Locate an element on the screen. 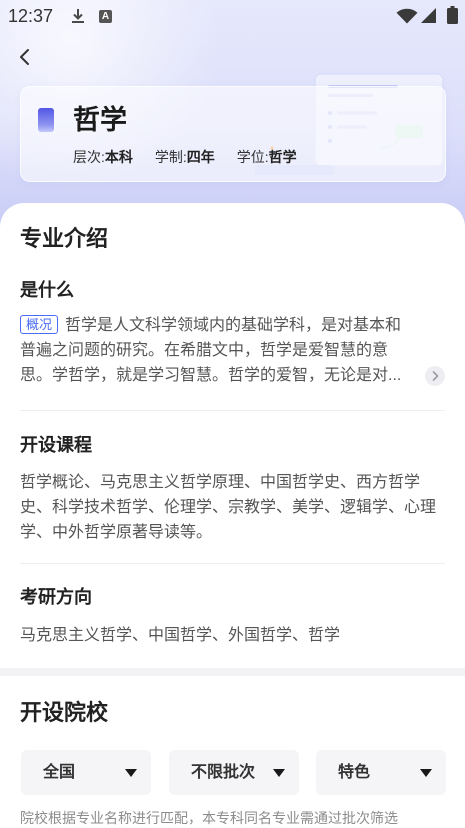  major-header-card: 哲学 层次:本科 学制:四年 学位:哲学 is located at coordinates (233, 134).